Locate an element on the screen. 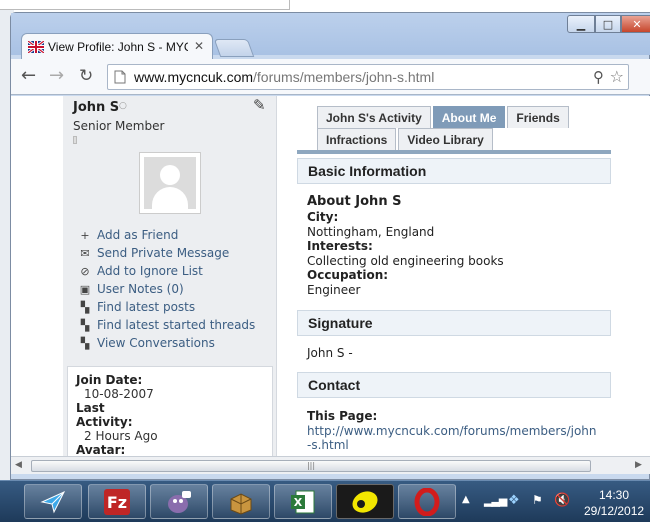  pidgin-icon is located at coordinates (179, 501).